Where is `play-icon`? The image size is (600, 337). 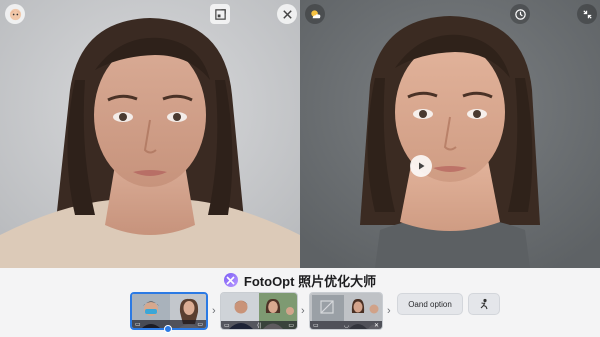 play-icon is located at coordinates (421, 166).